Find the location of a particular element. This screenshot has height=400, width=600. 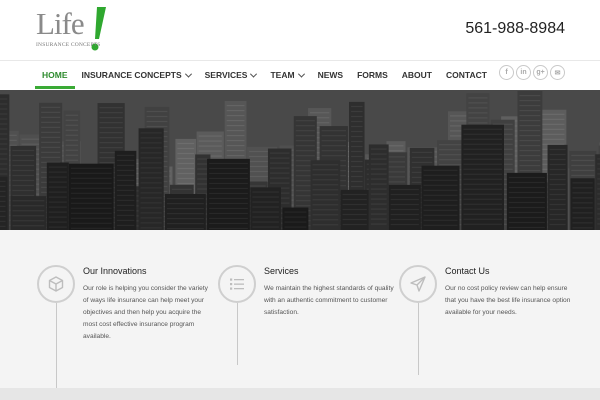

linkedin-icon: in is located at coordinates (523, 72).